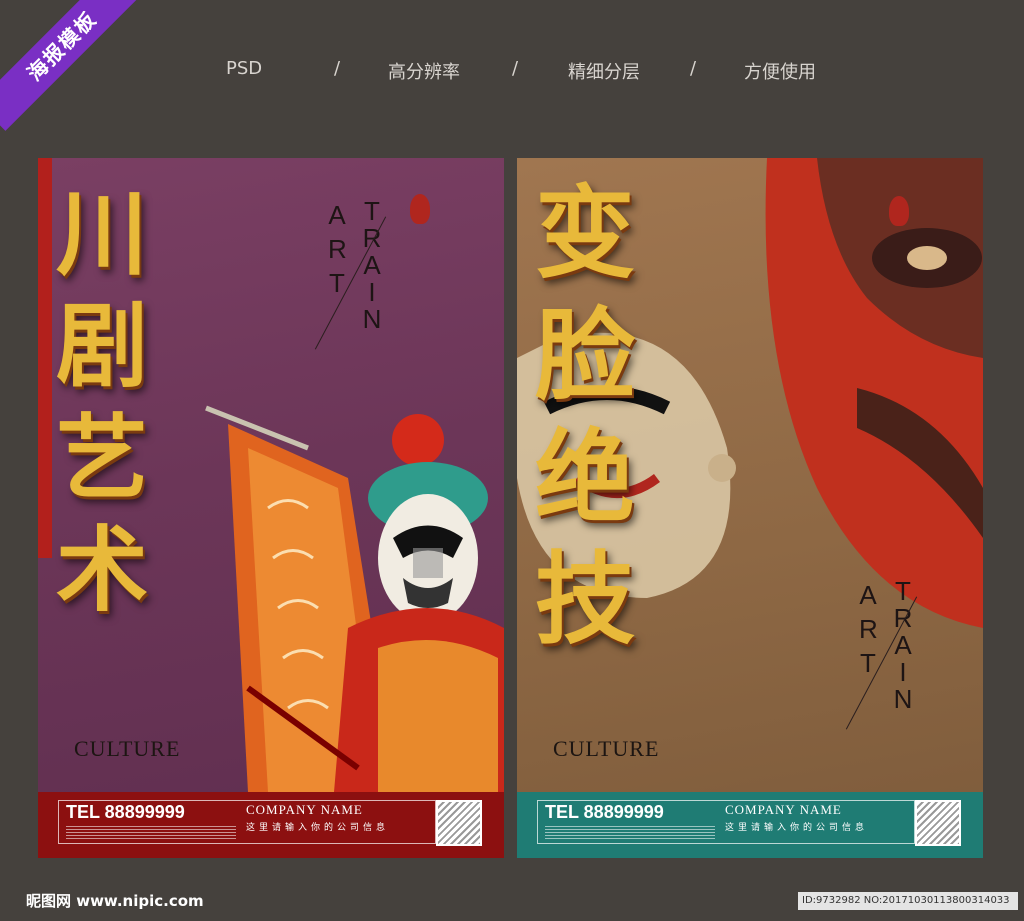 The height and width of the screenshot is (921, 1024). I want to click on feature-layers: 精细分层, so click(604, 72).